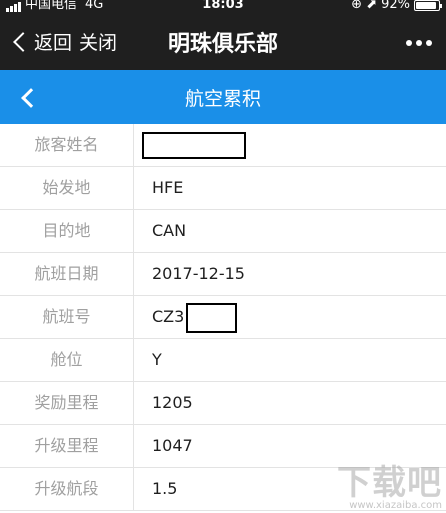 The width and height of the screenshot is (446, 513). I want to click on table-row: 始发地 HFE, so click(223, 188).